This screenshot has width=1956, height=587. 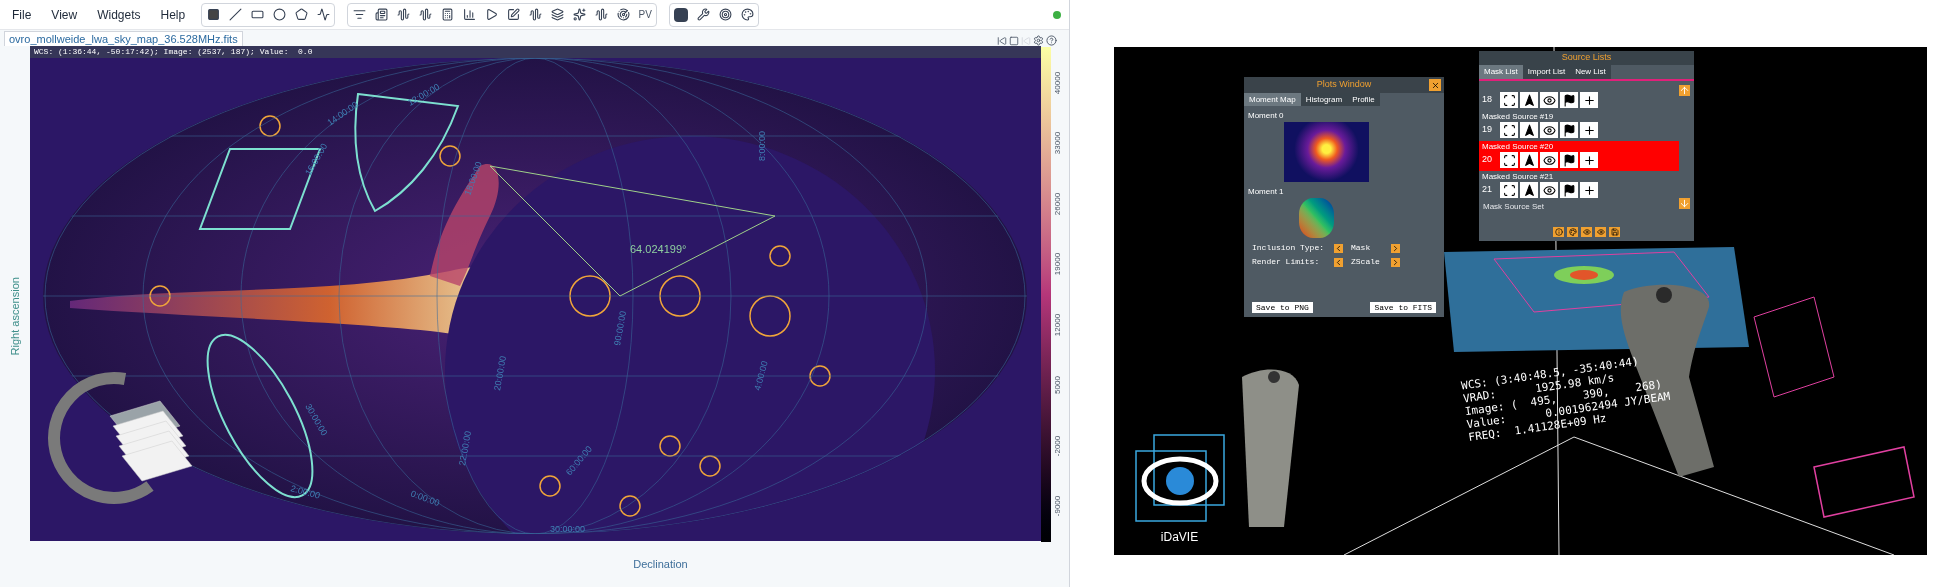 What do you see at coordinates (1586, 58) in the screenshot?
I see `window-title: Source Lists` at bounding box center [1586, 58].